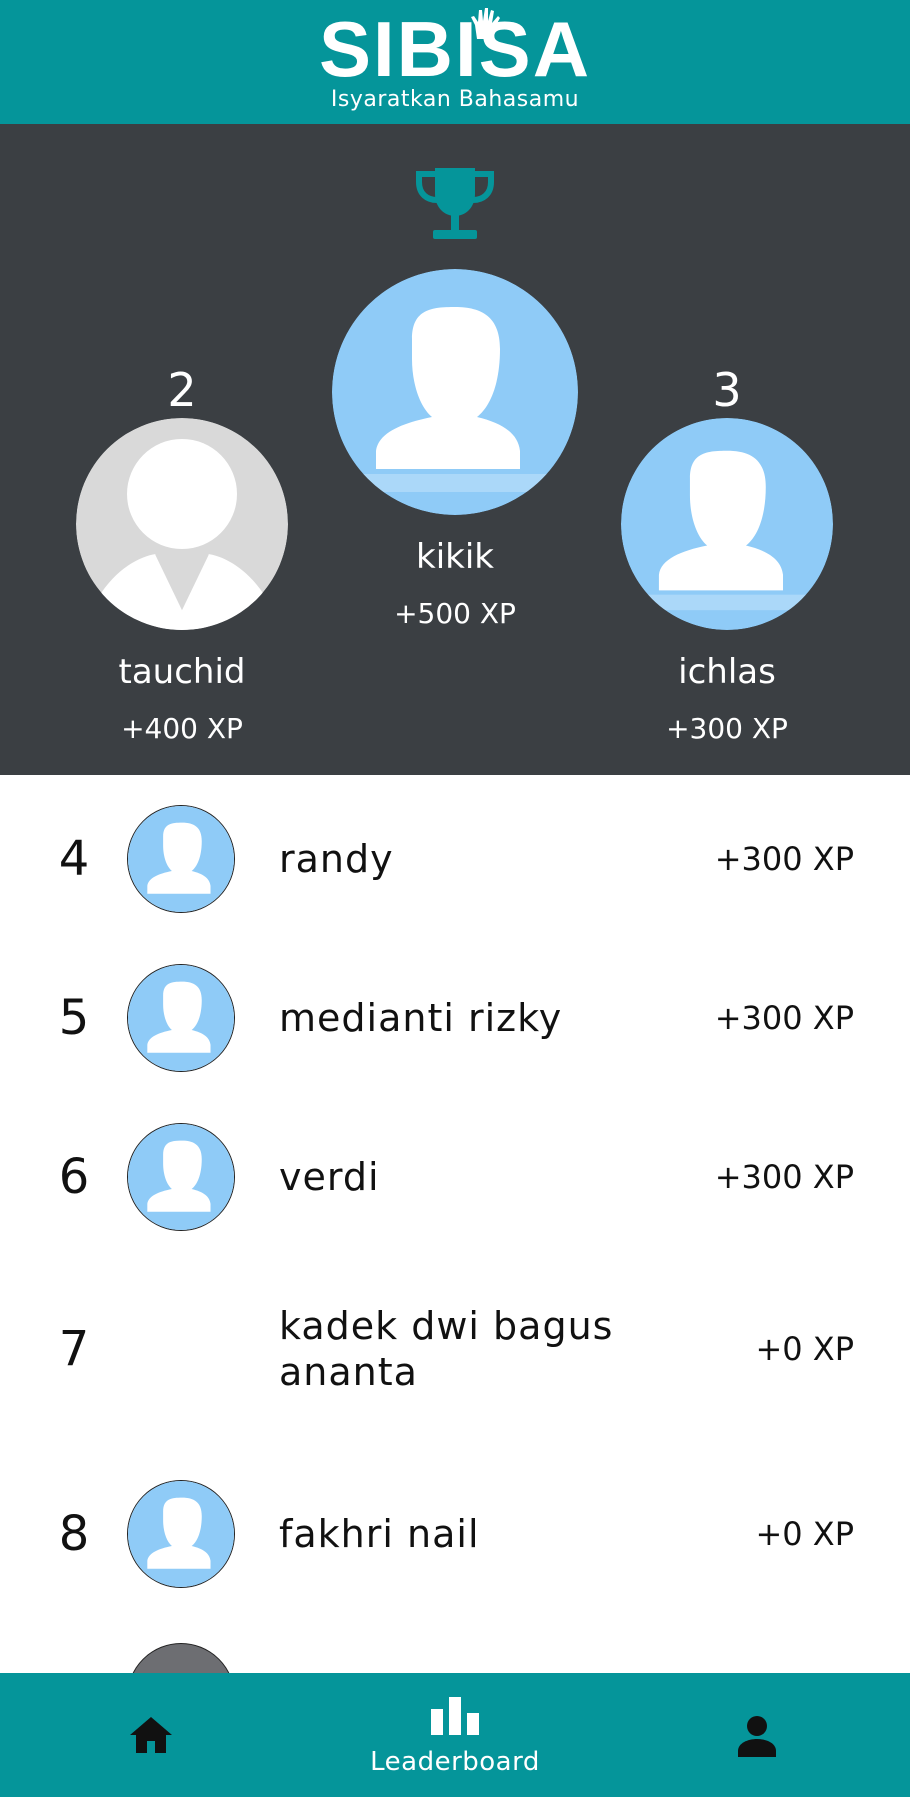  I want to click on podium-second: 2 tauchid +400 XP, so click(182, 553).